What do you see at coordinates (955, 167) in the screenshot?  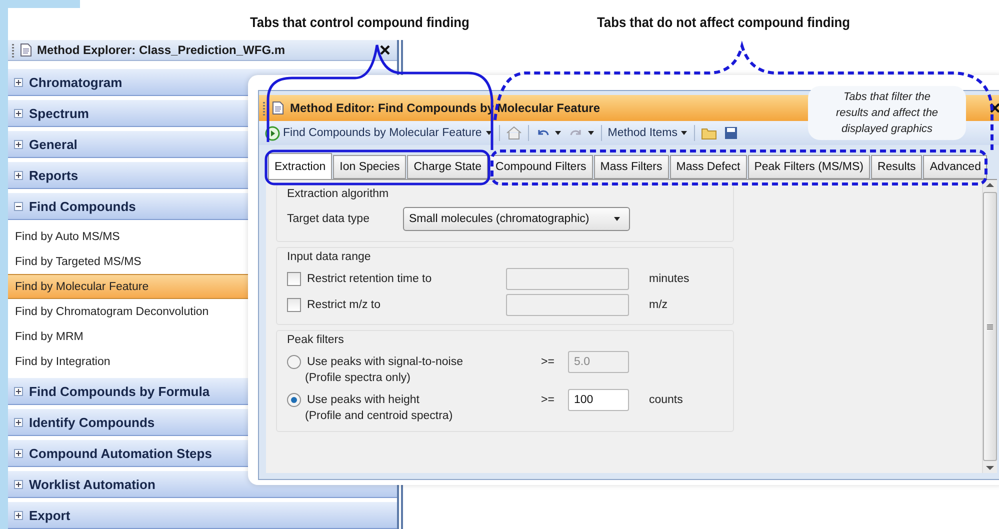 I see `tab: Advanced` at bounding box center [955, 167].